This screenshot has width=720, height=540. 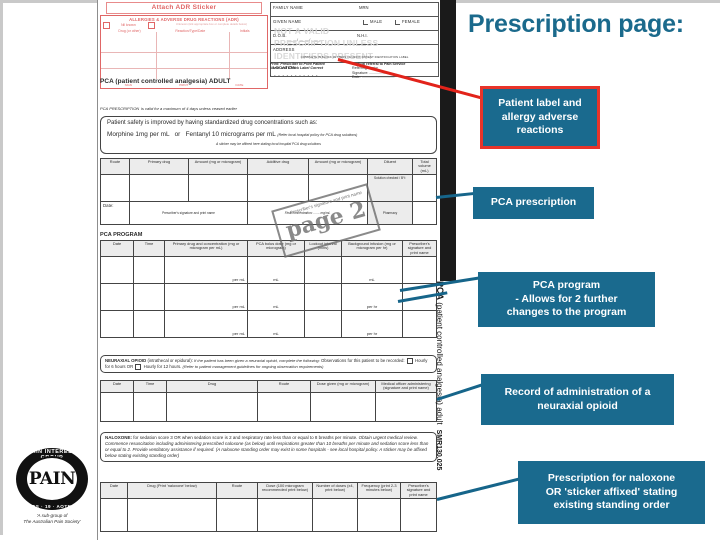 I want to click on prog-cell-permL-2: per mL, so click(x=206, y=297).